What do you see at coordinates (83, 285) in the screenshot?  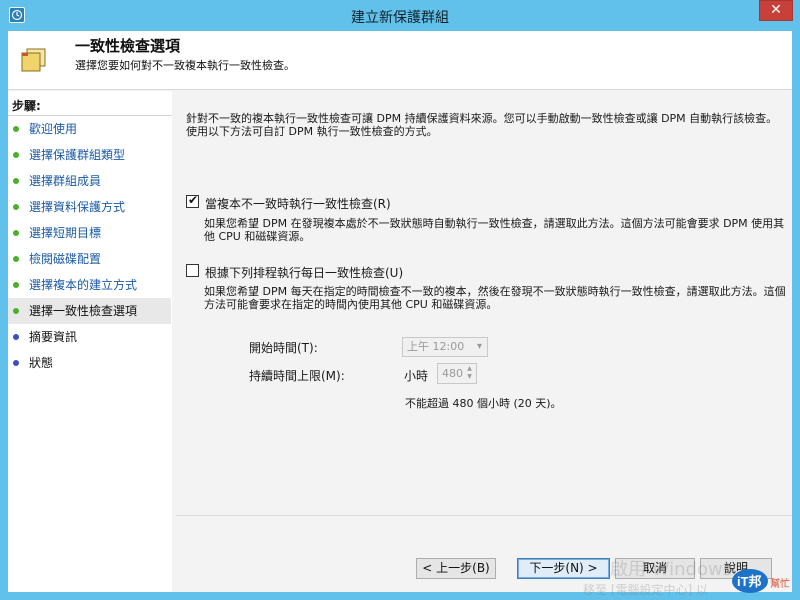 I see `step-label: 選擇複本的建立方式` at bounding box center [83, 285].